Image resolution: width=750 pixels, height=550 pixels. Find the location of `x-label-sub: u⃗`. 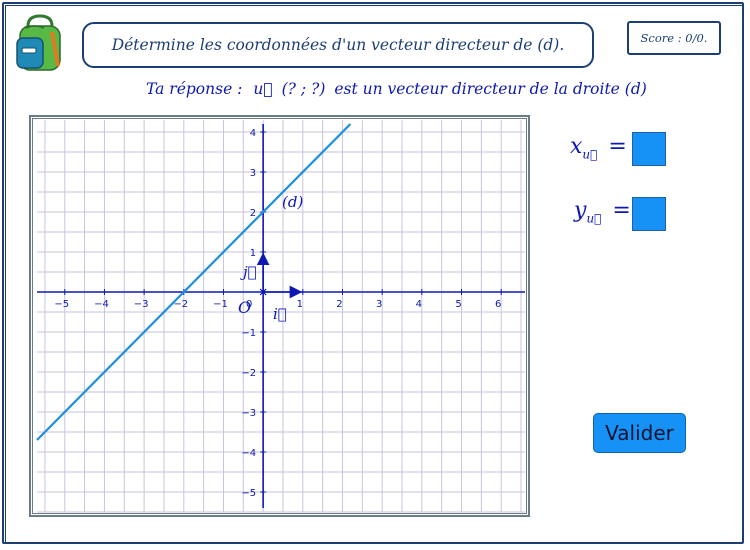

x-label-sub: u⃗ is located at coordinates (590, 154).